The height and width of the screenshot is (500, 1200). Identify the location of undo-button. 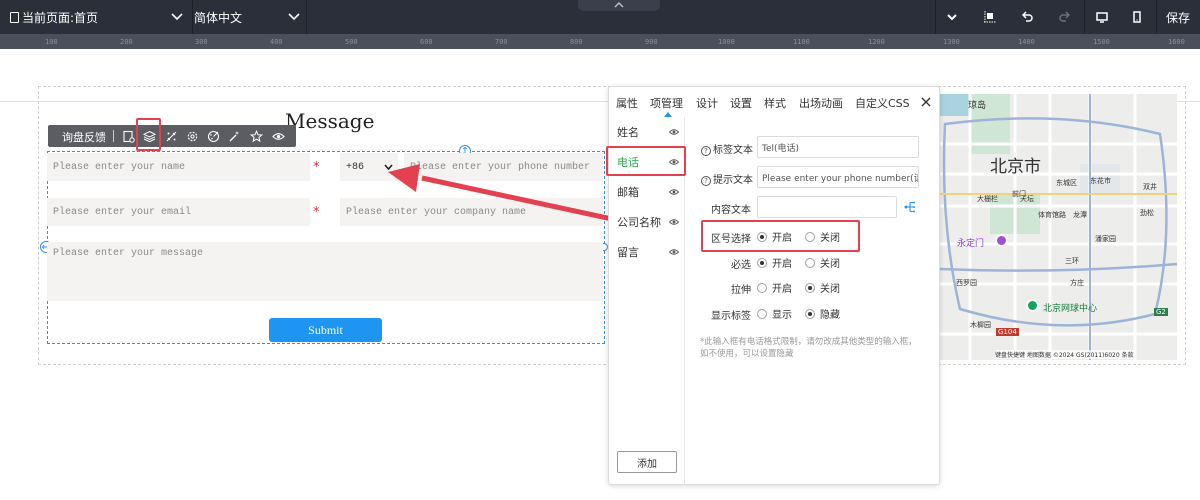
(1027, 17).